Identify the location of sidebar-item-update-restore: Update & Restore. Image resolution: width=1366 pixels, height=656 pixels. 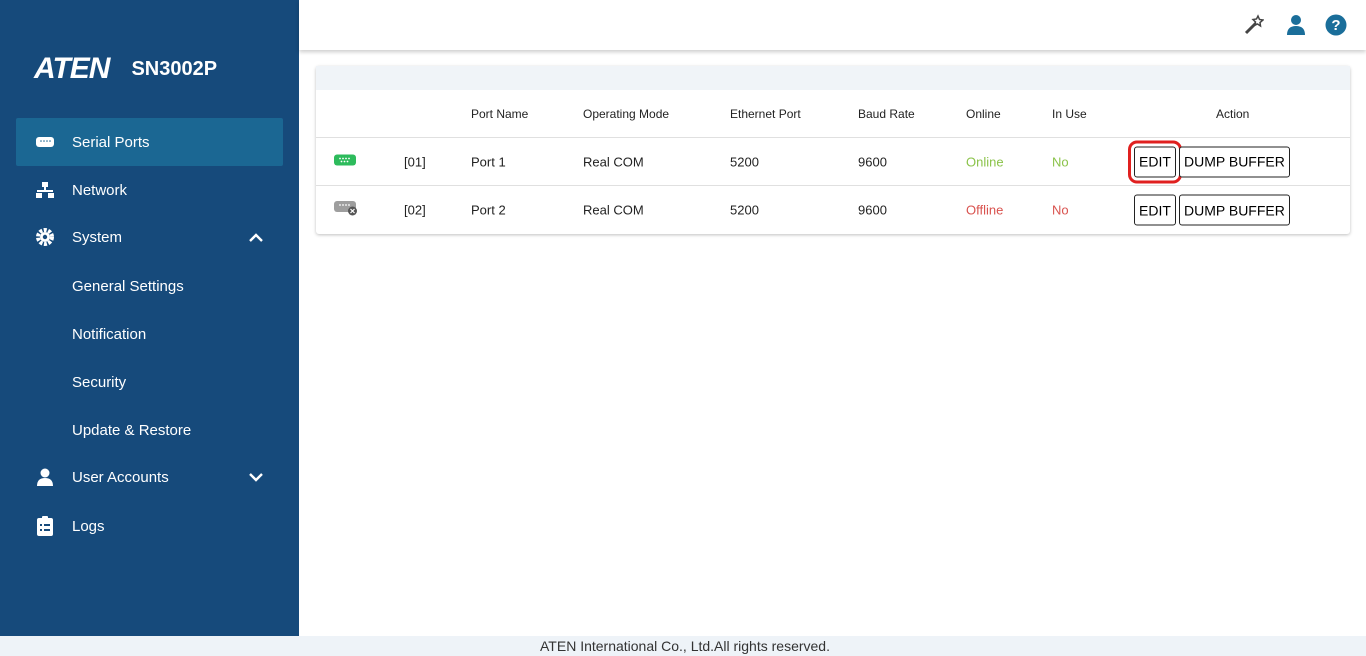
(149, 430).